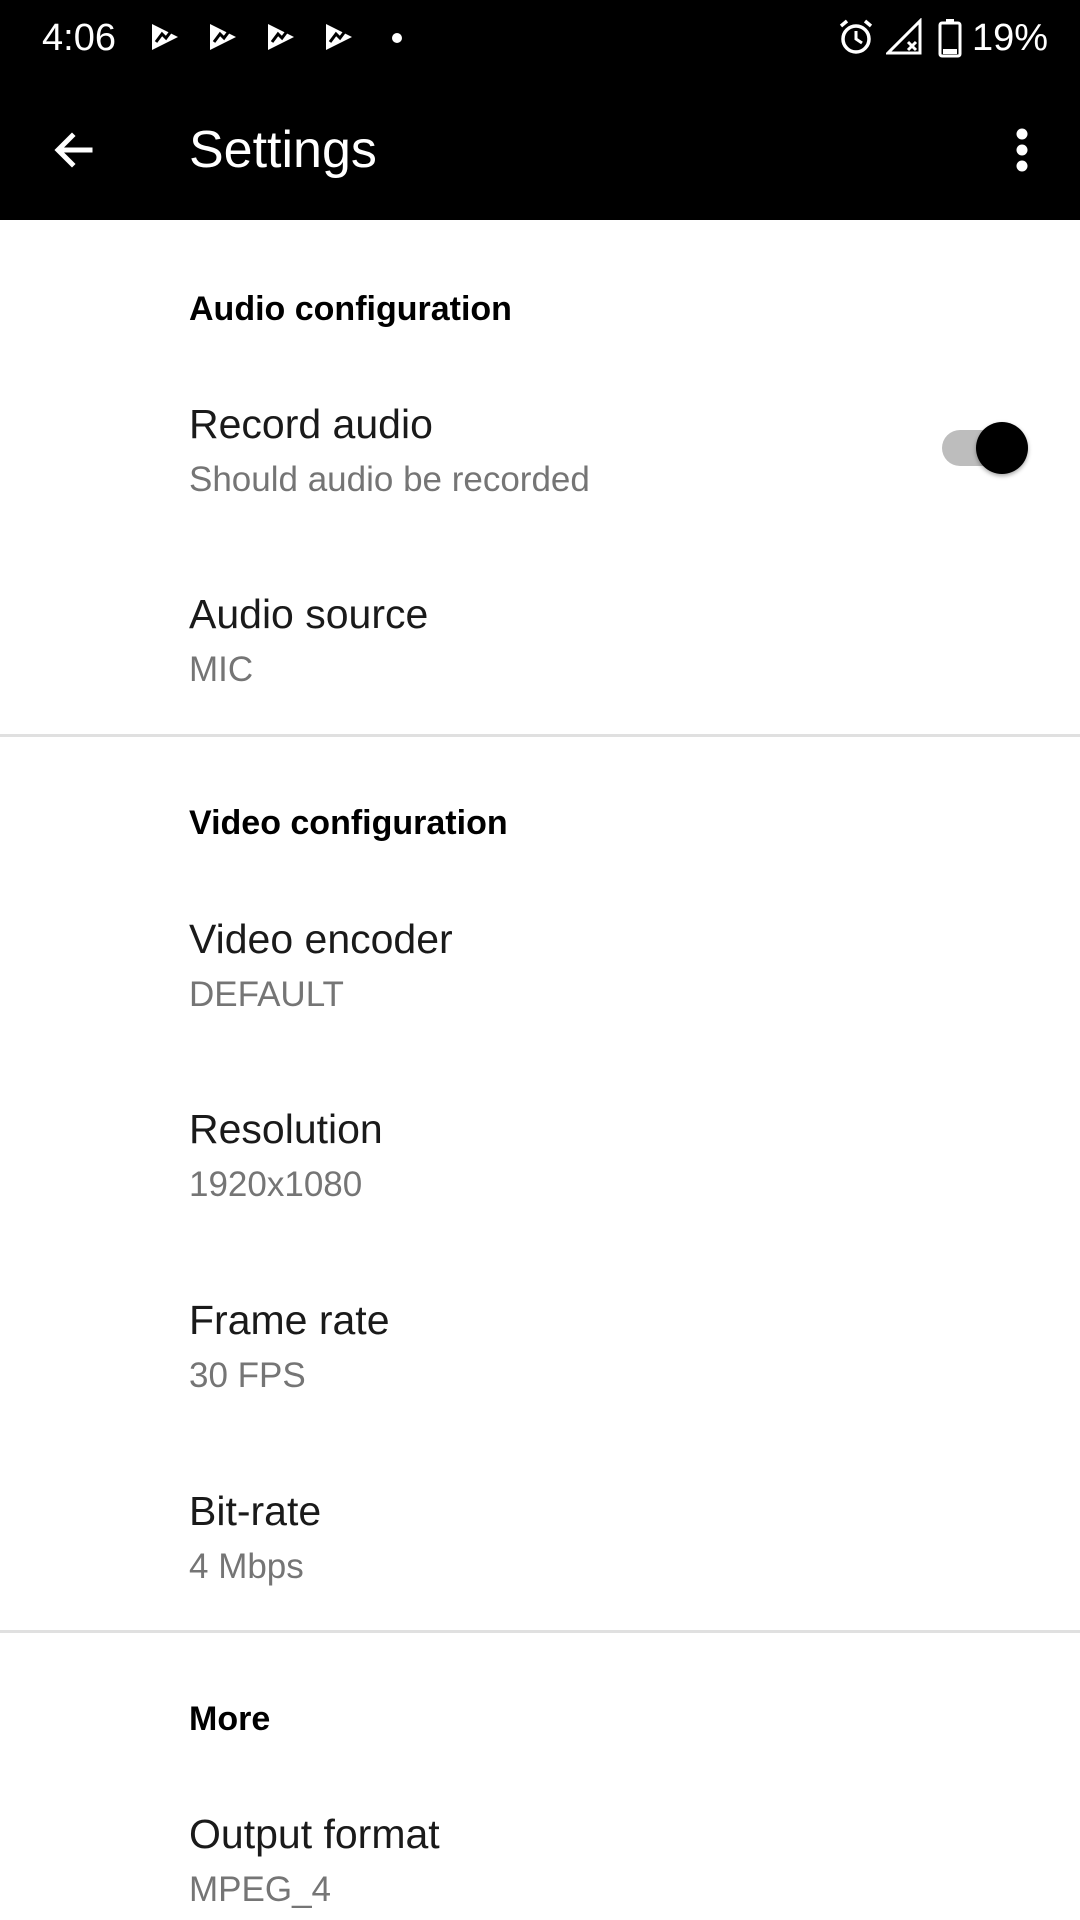  What do you see at coordinates (260, 1889) in the screenshot?
I see `output-format-summary: MPEG_4` at bounding box center [260, 1889].